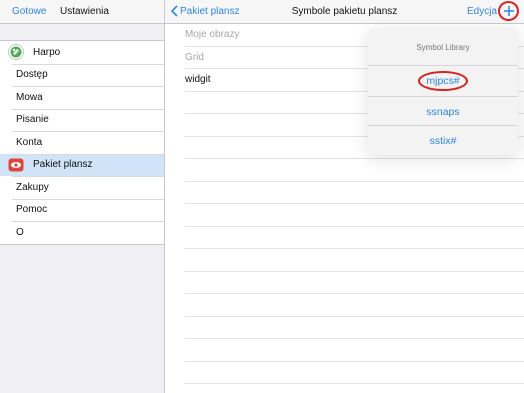 The width and height of the screenshot is (524, 393). I want to click on done-button: Gotowe, so click(29, 11).